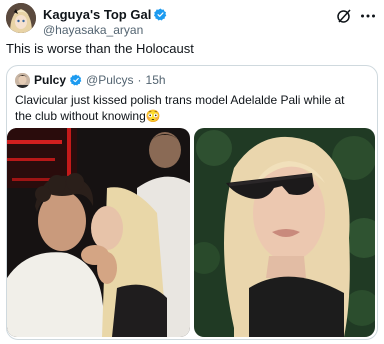  What do you see at coordinates (22, 80) in the screenshot?
I see `quoted-author-avatar` at bounding box center [22, 80].